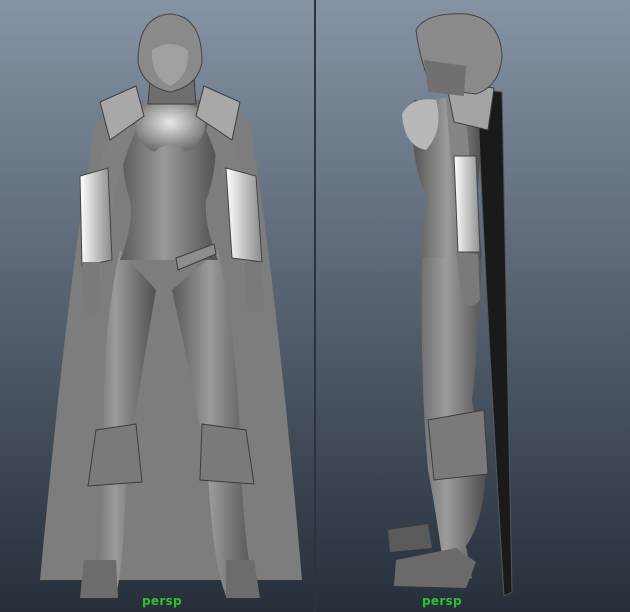 The height and width of the screenshot is (612, 630). What do you see at coordinates (227, 454) in the screenshot?
I see `right-boot-cuff` at bounding box center [227, 454].